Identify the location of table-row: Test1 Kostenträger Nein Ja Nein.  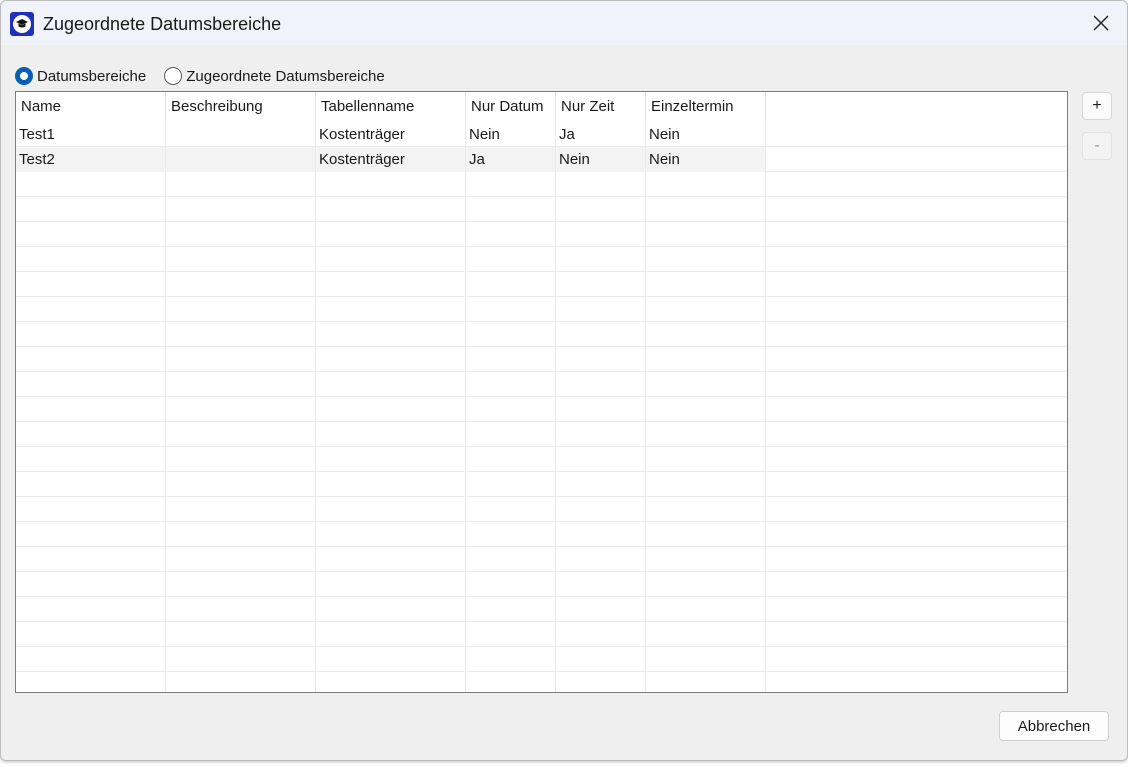
(541, 134).